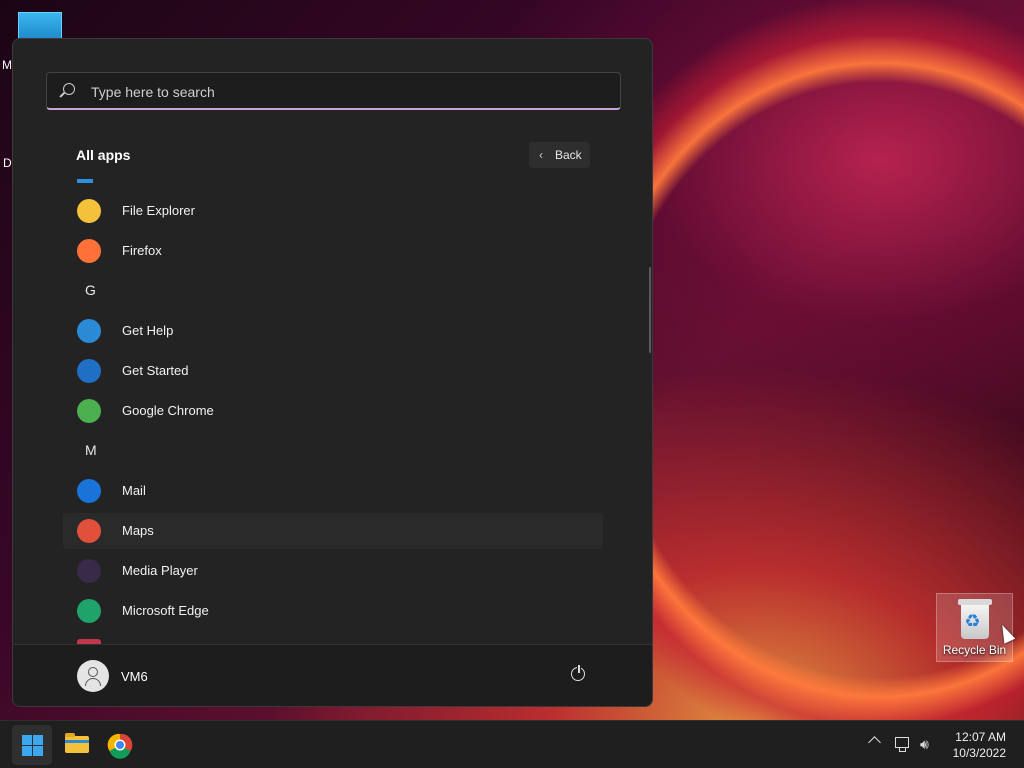 This screenshot has width=1024, height=768. I want to click on taskbar-clock: 12:07 AM 10/3/2022, so click(979, 745).